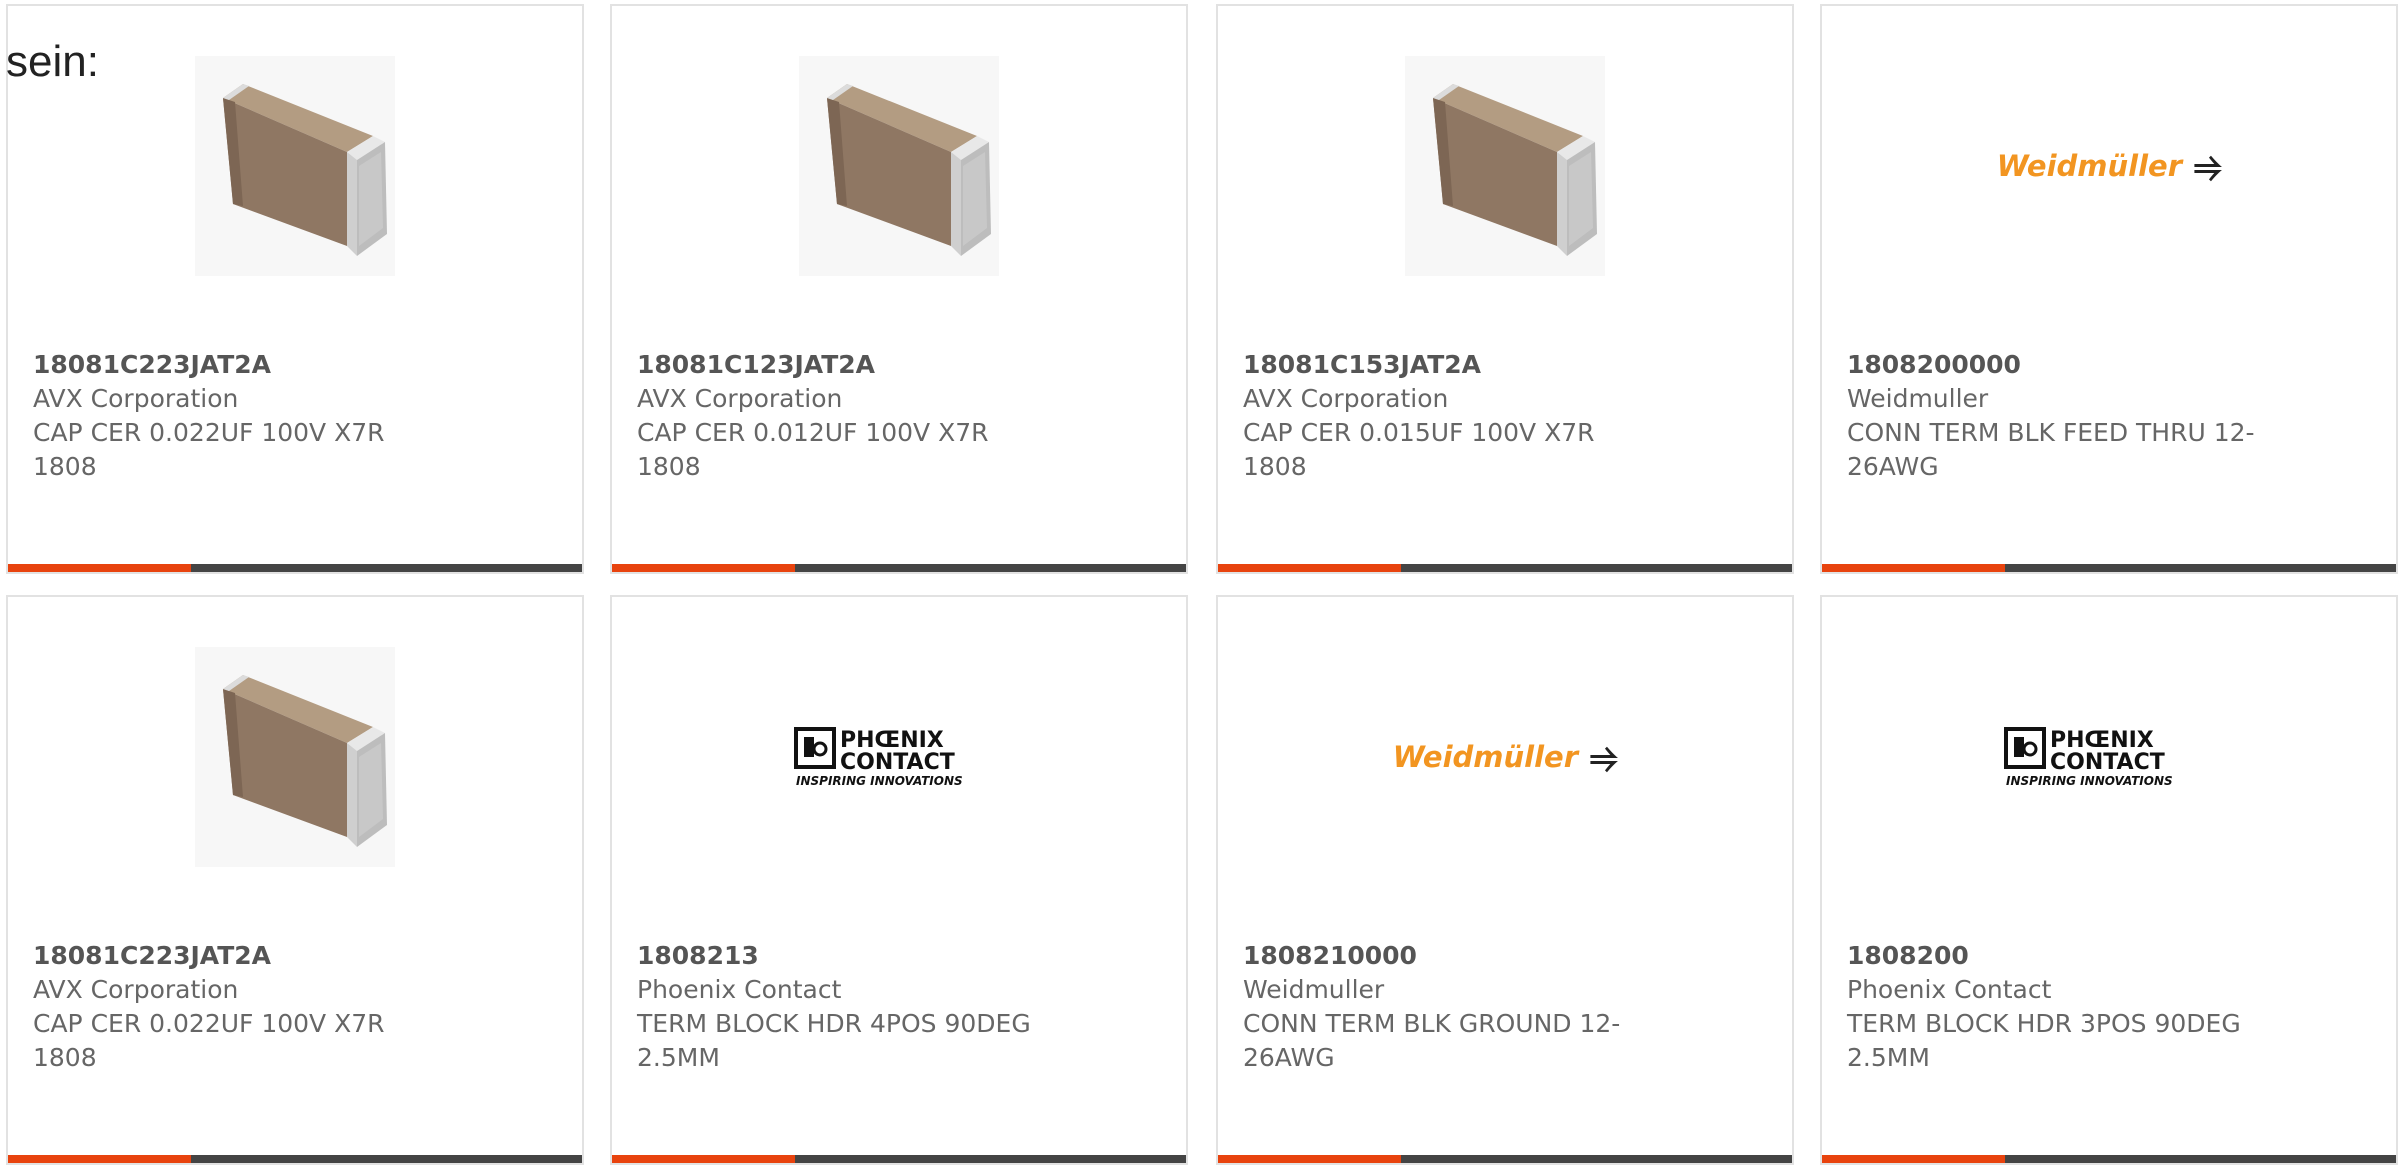 The image size is (2400, 1165). I want to click on part-number: 1808213, so click(901, 956).